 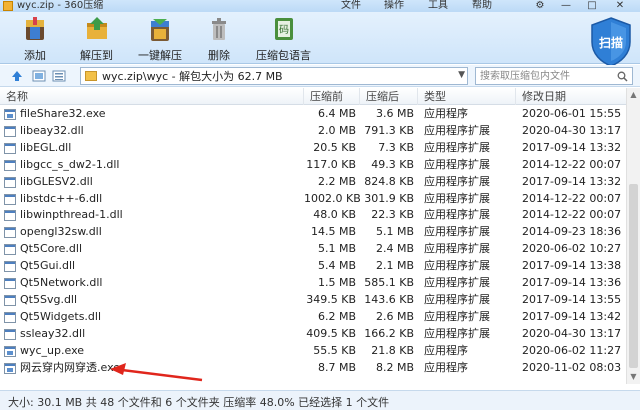 What do you see at coordinates (336, 130) in the screenshot?
I see `file-size: 2.0 MB` at bounding box center [336, 130].